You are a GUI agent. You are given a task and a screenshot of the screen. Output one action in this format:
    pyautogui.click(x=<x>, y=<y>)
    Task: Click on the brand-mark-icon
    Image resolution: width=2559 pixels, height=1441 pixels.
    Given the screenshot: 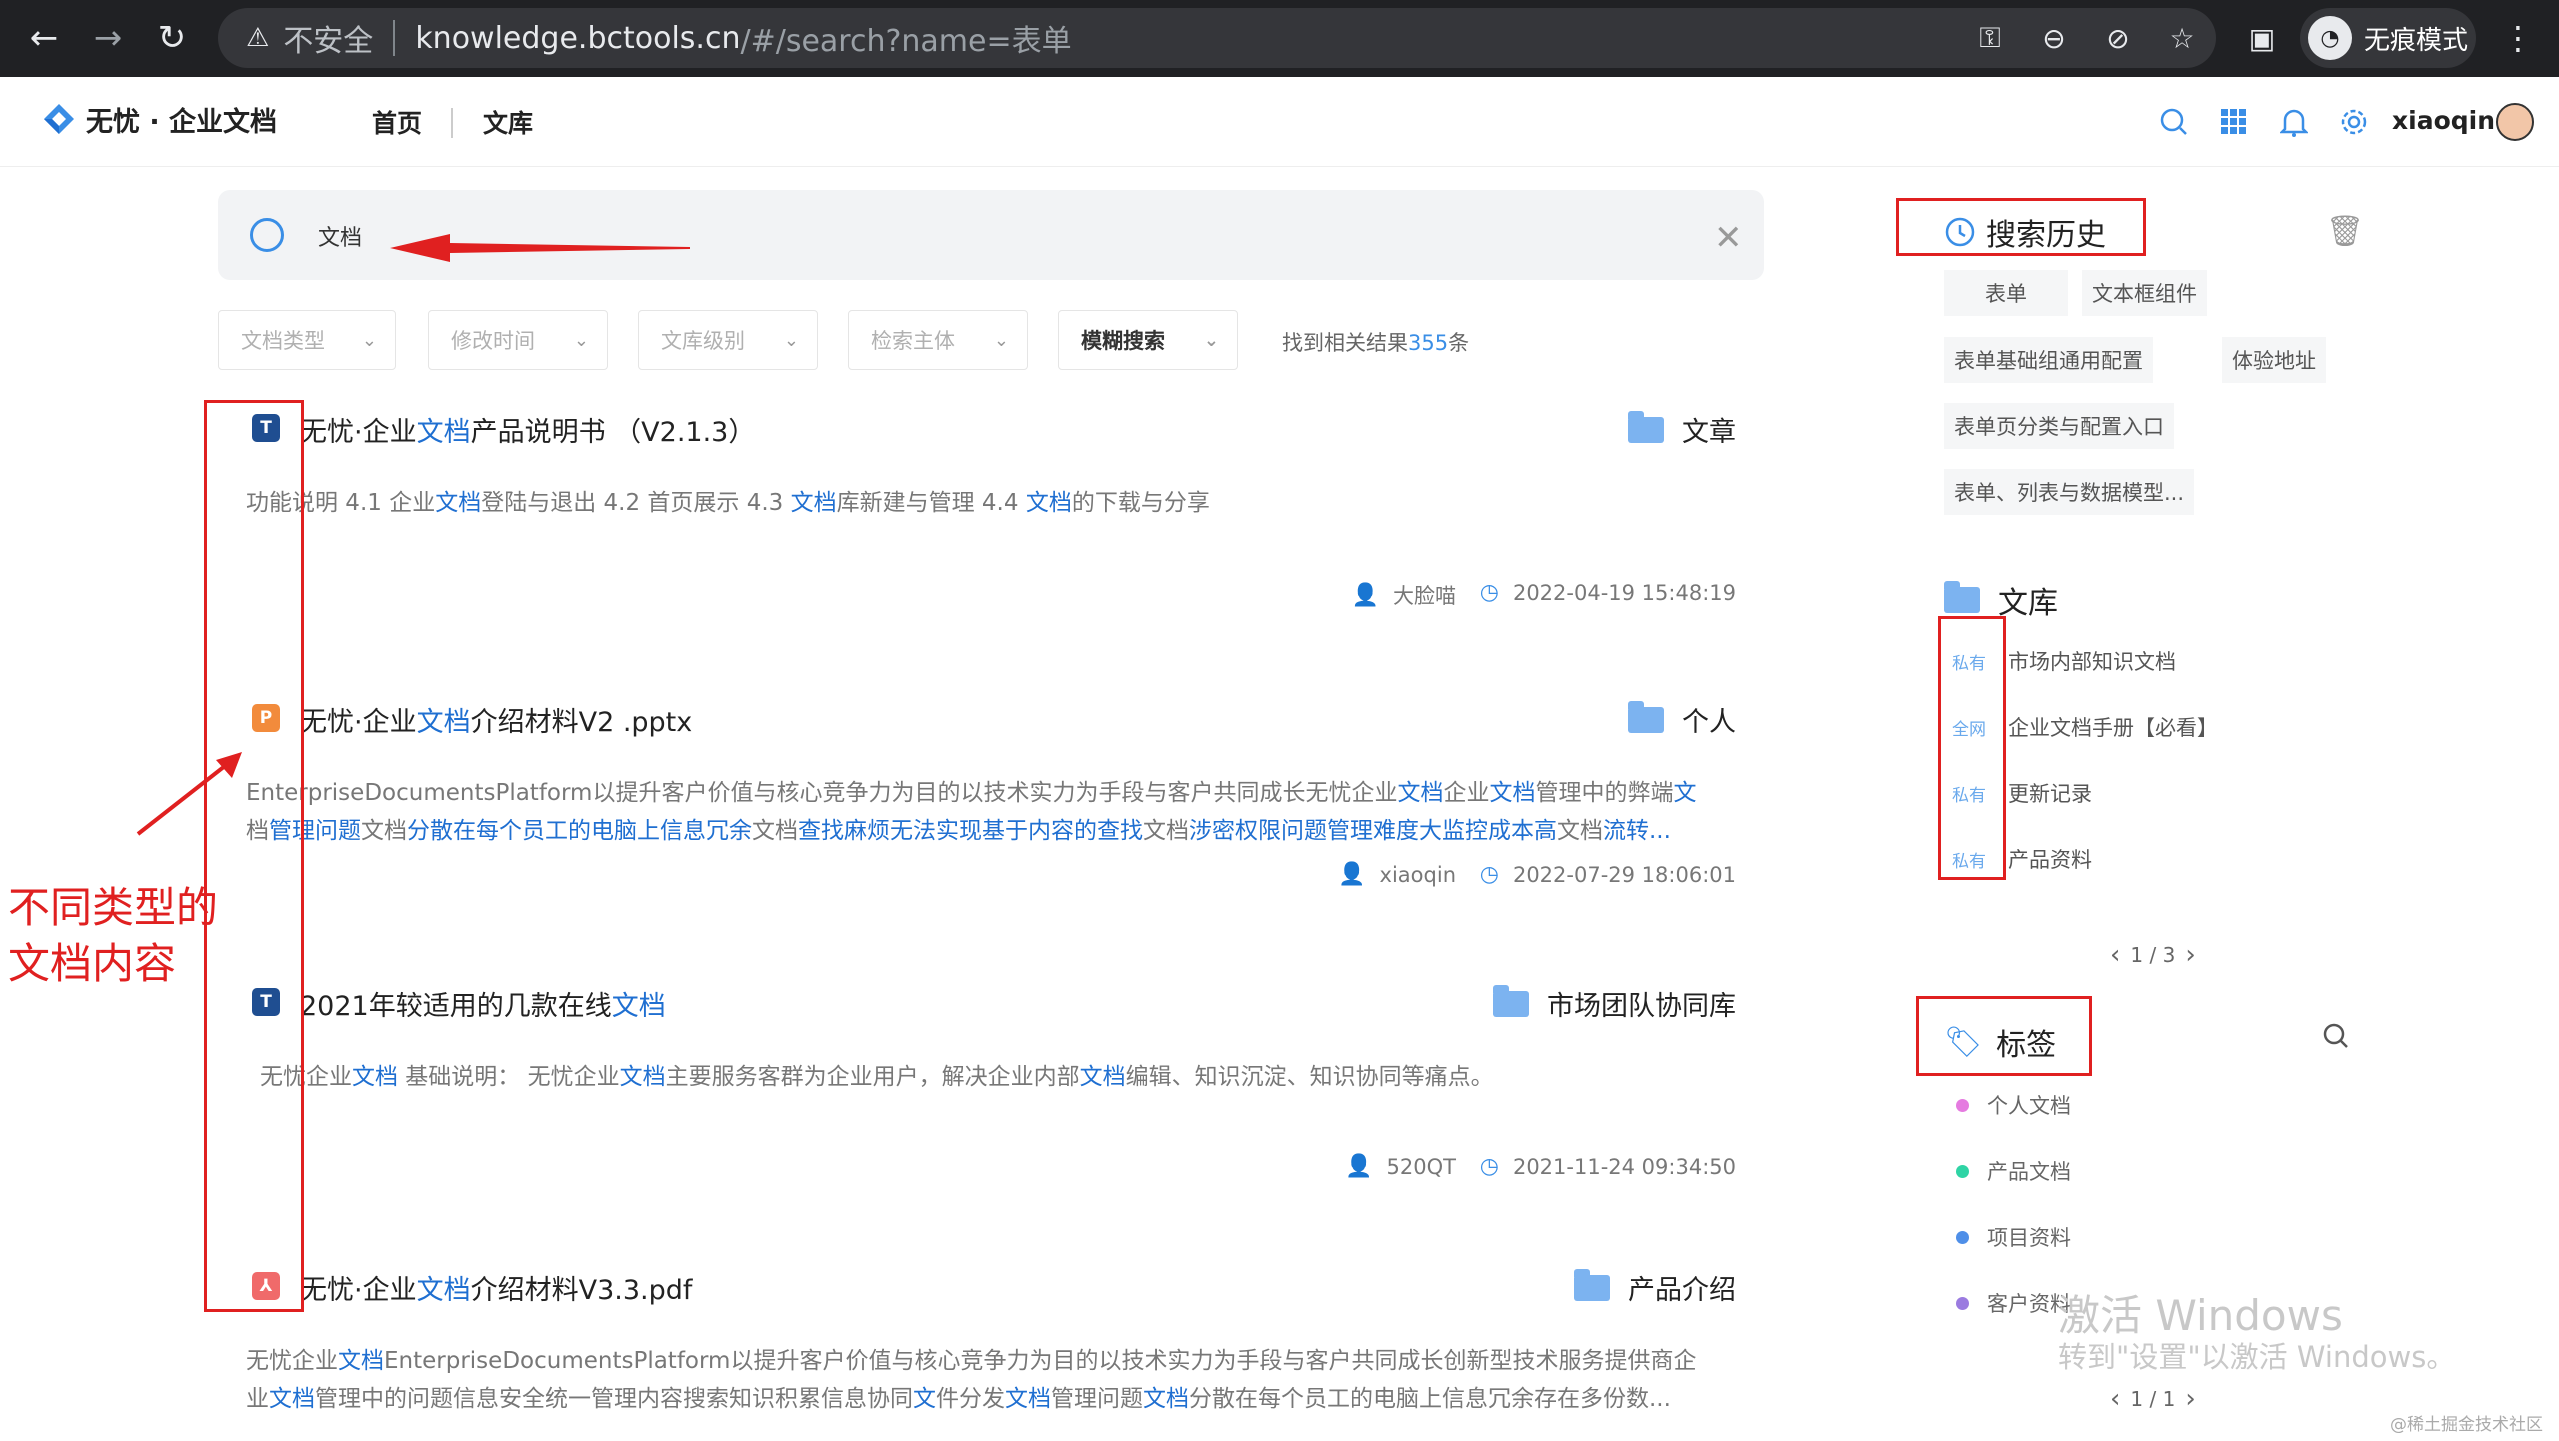 What is the action you would take?
    pyautogui.click(x=59, y=118)
    